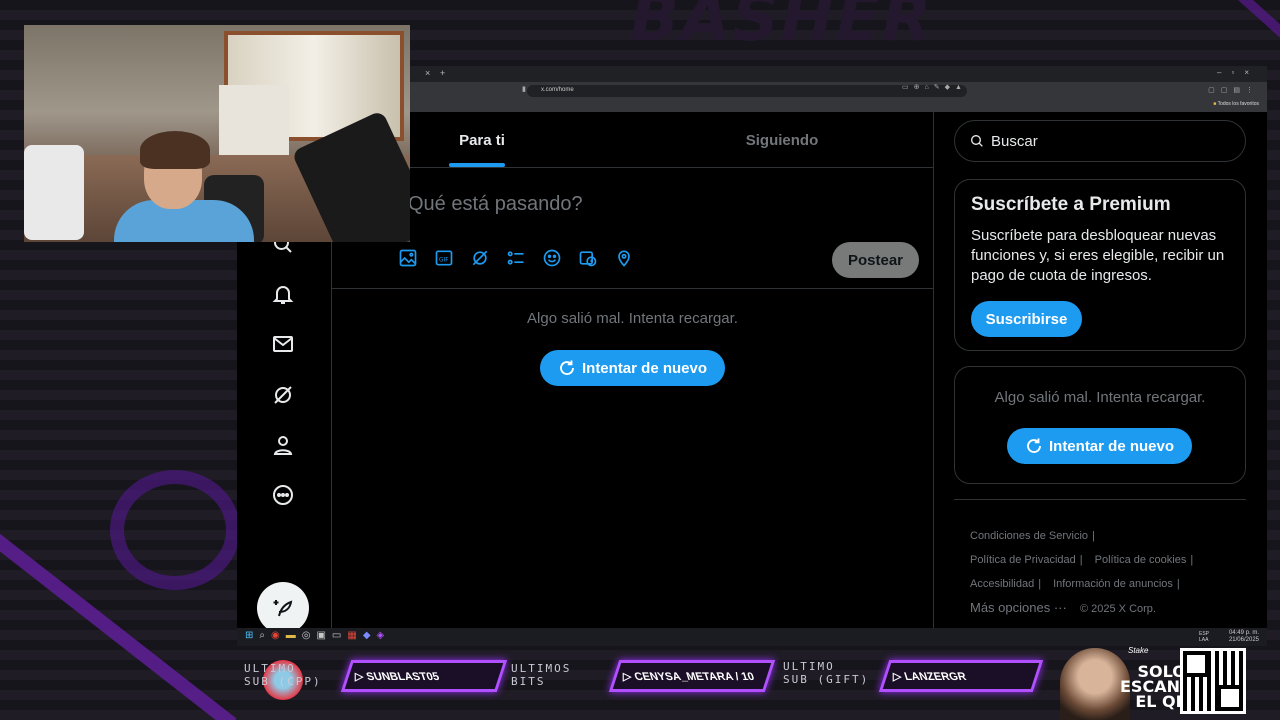 The image size is (1280, 720). What do you see at coordinates (934, 87) in the screenshot?
I see `extension-icons: ▭⊕⌂✎◆▲` at bounding box center [934, 87].